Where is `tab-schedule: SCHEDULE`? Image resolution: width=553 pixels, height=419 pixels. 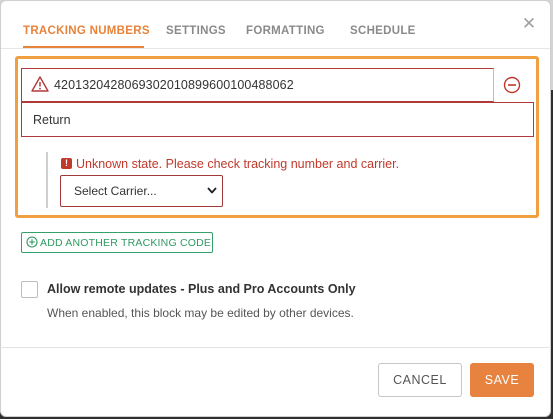 tab-schedule: SCHEDULE is located at coordinates (383, 31).